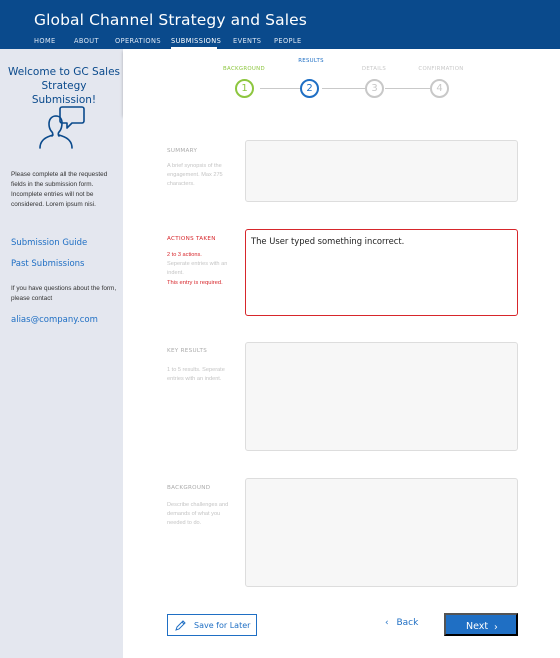 The image size is (560, 658). What do you see at coordinates (222, 625) in the screenshot?
I see `save-for-later-label: Save for Later` at bounding box center [222, 625].